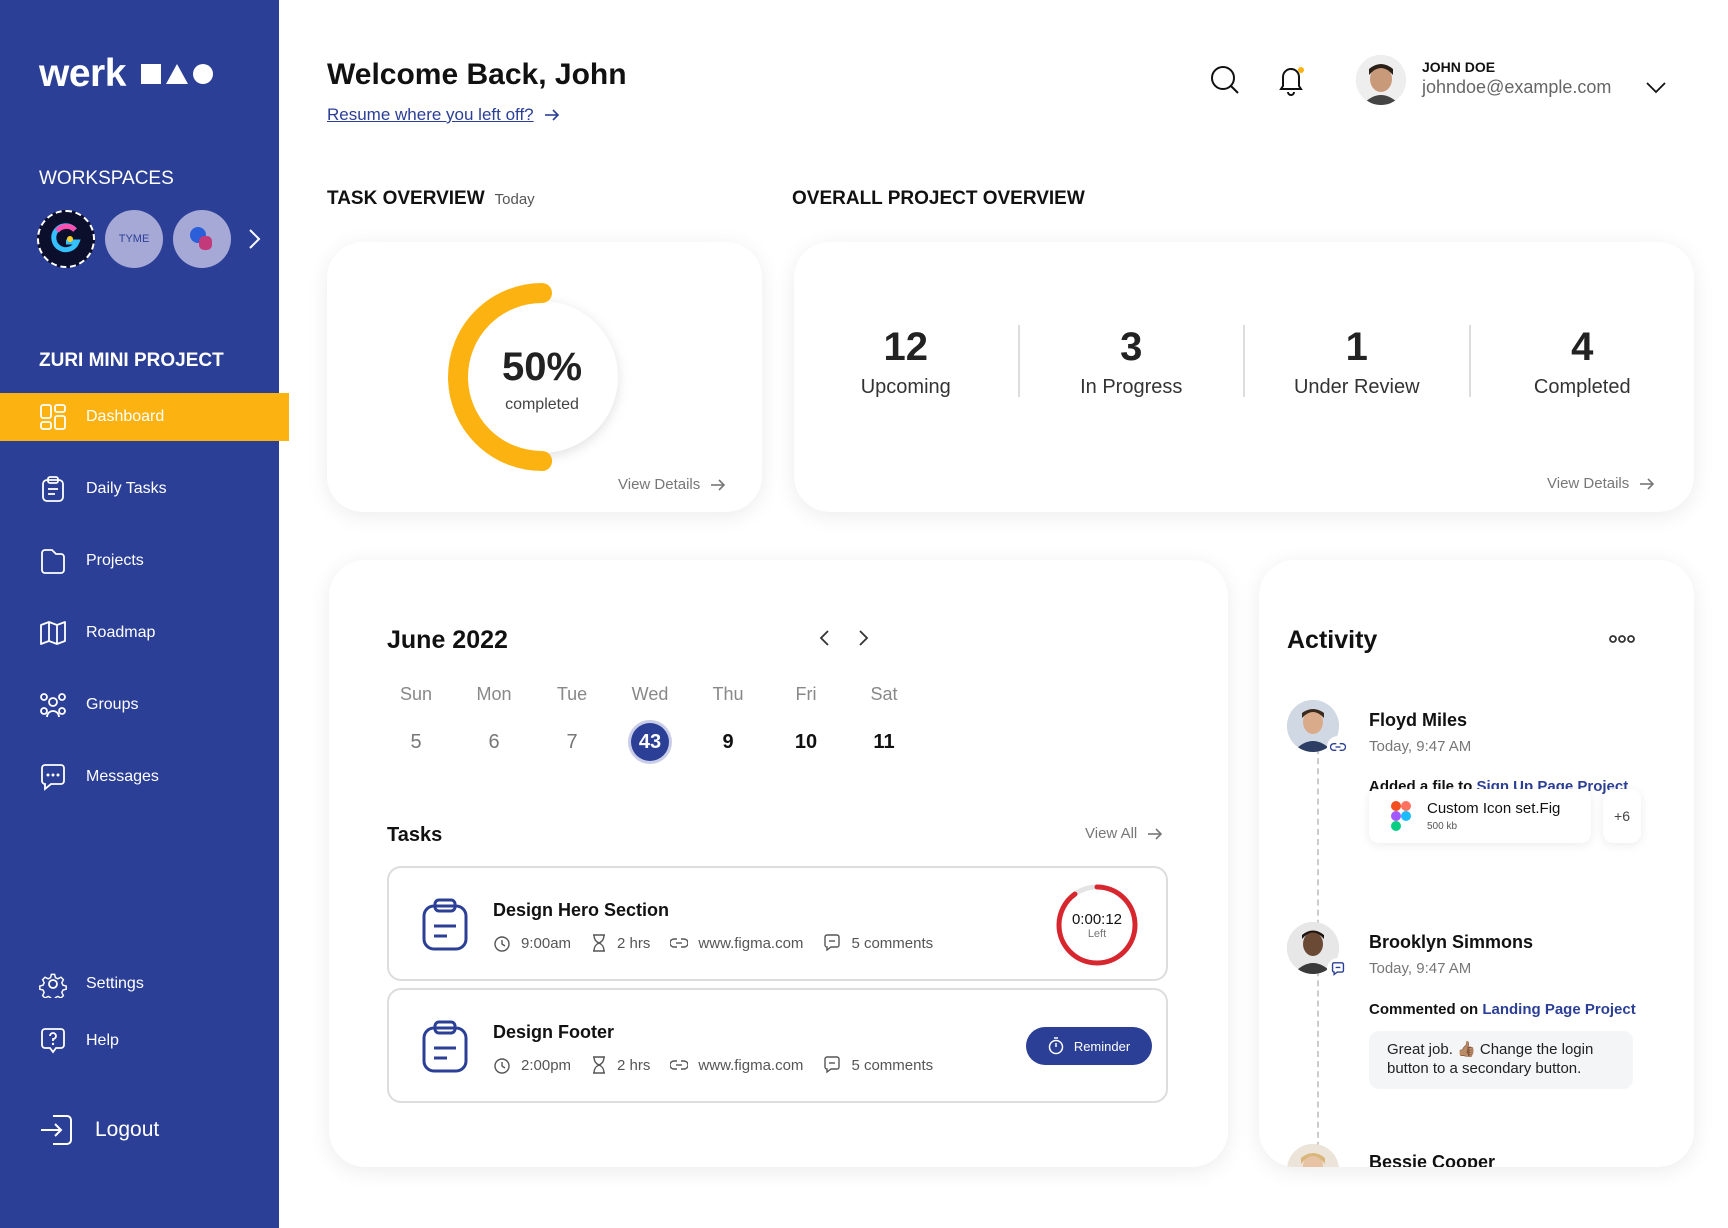  What do you see at coordinates (1480, 816) in the screenshot?
I see `file-attachment: Custom Icon set.Fig 500 kb` at bounding box center [1480, 816].